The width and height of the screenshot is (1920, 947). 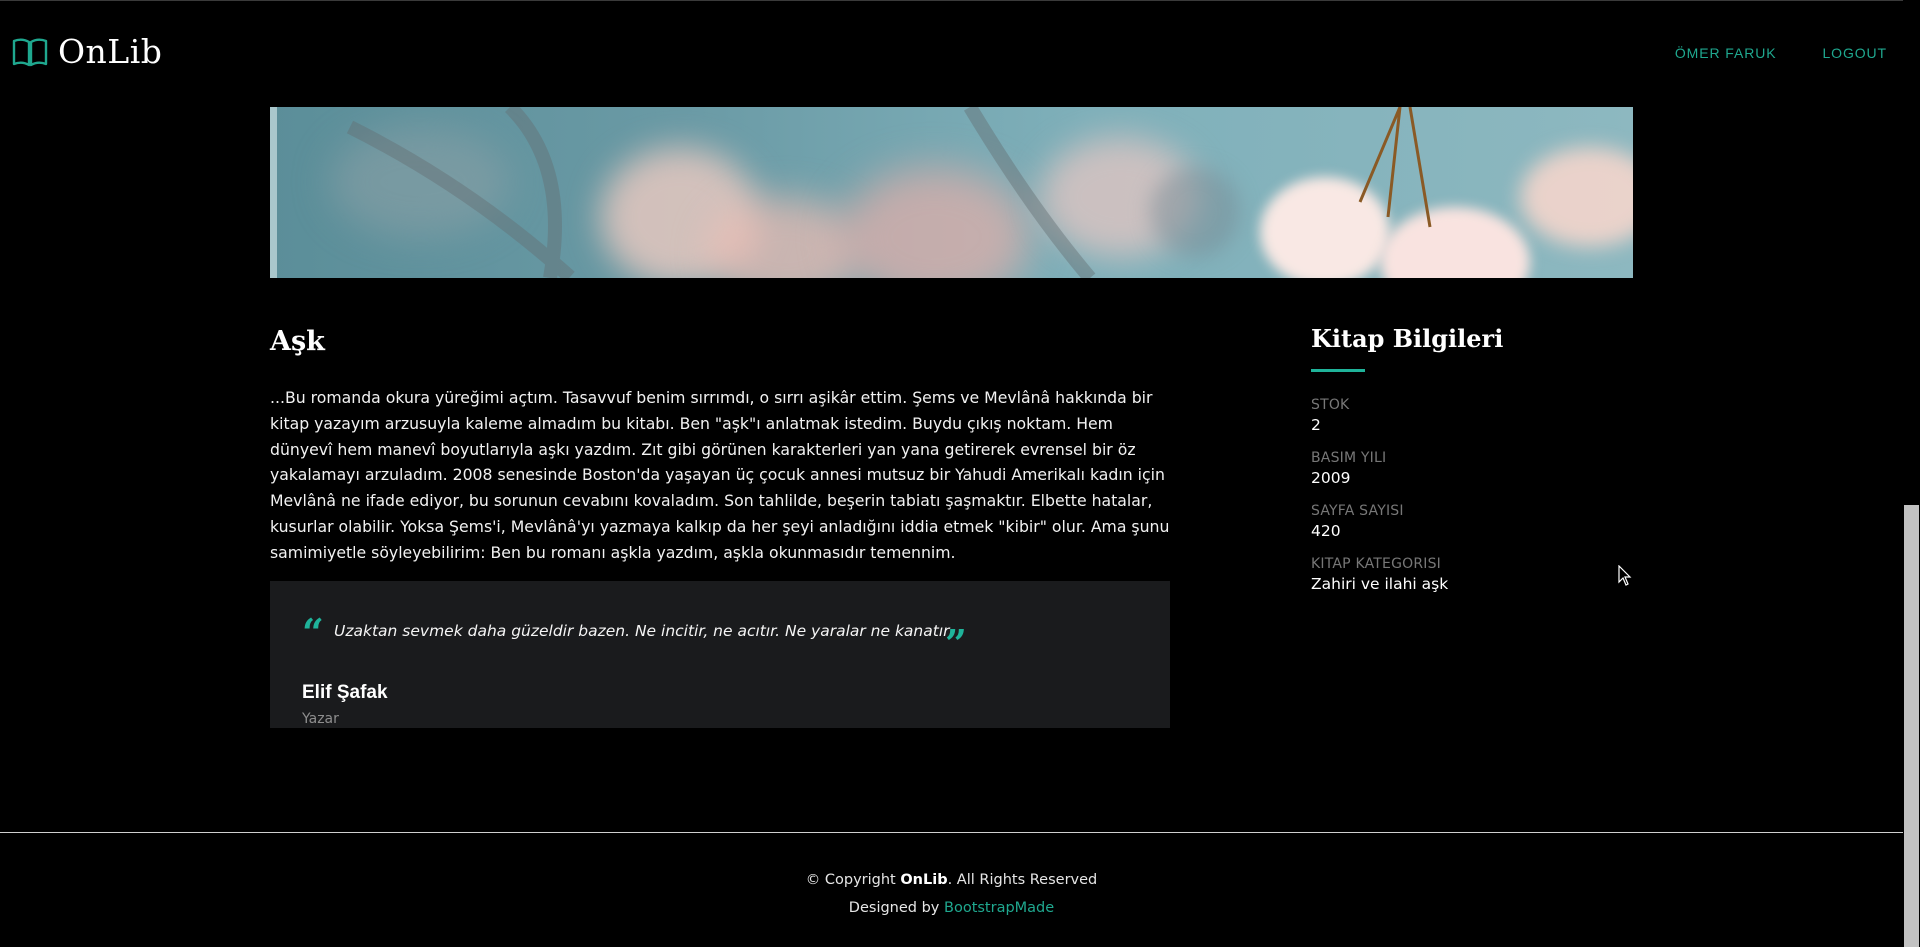 I want to click on footer-credits: Designed by BootstrapMade, so click(x=951, y=908).